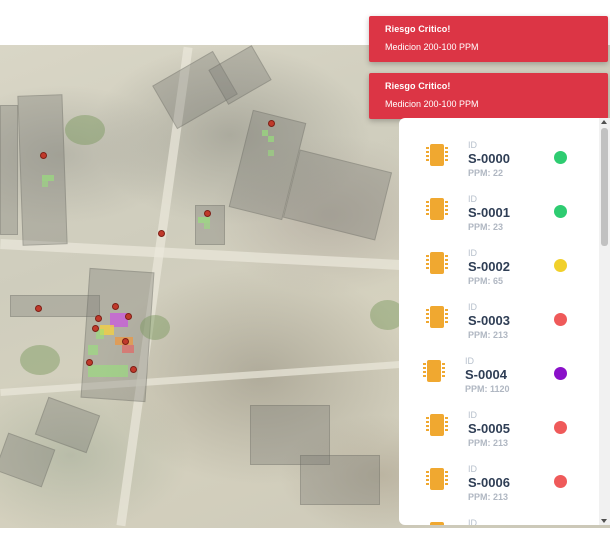 The height and width of the screenshot is (541, 610). I want to click on sensor-list-item: ID S-0006 PPM: 213, so click(499, 472).